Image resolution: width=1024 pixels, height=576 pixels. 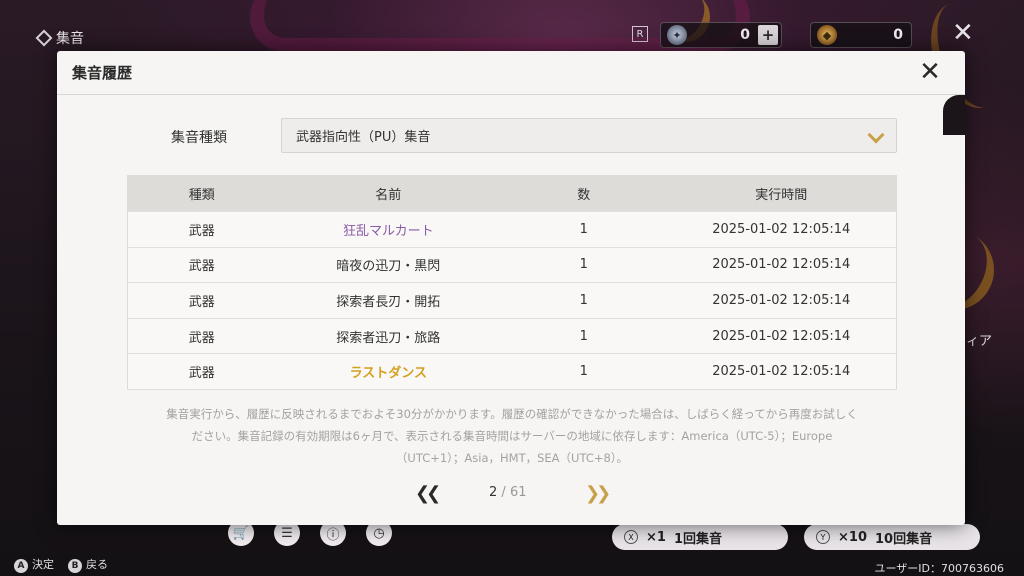 I want to click on currency-counter-2: ◆ 0, so click(x=861, y=35).